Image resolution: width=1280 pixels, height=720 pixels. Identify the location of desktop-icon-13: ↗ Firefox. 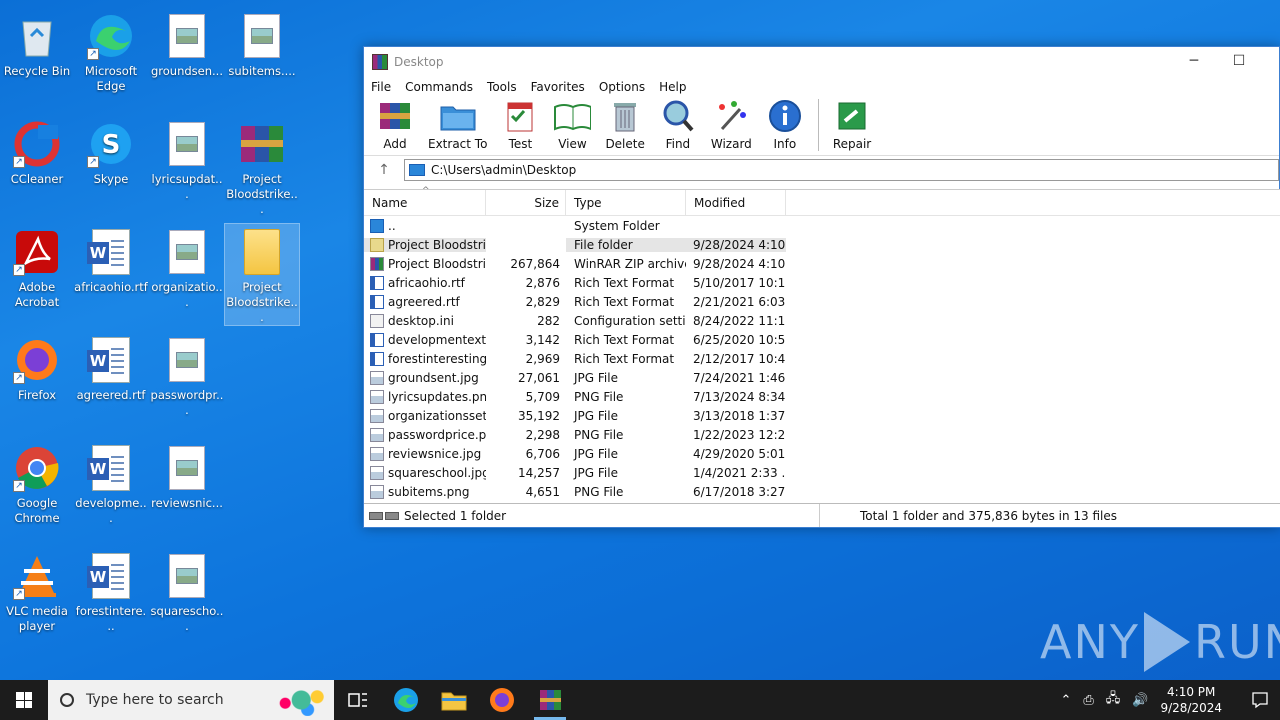
(37, 367).